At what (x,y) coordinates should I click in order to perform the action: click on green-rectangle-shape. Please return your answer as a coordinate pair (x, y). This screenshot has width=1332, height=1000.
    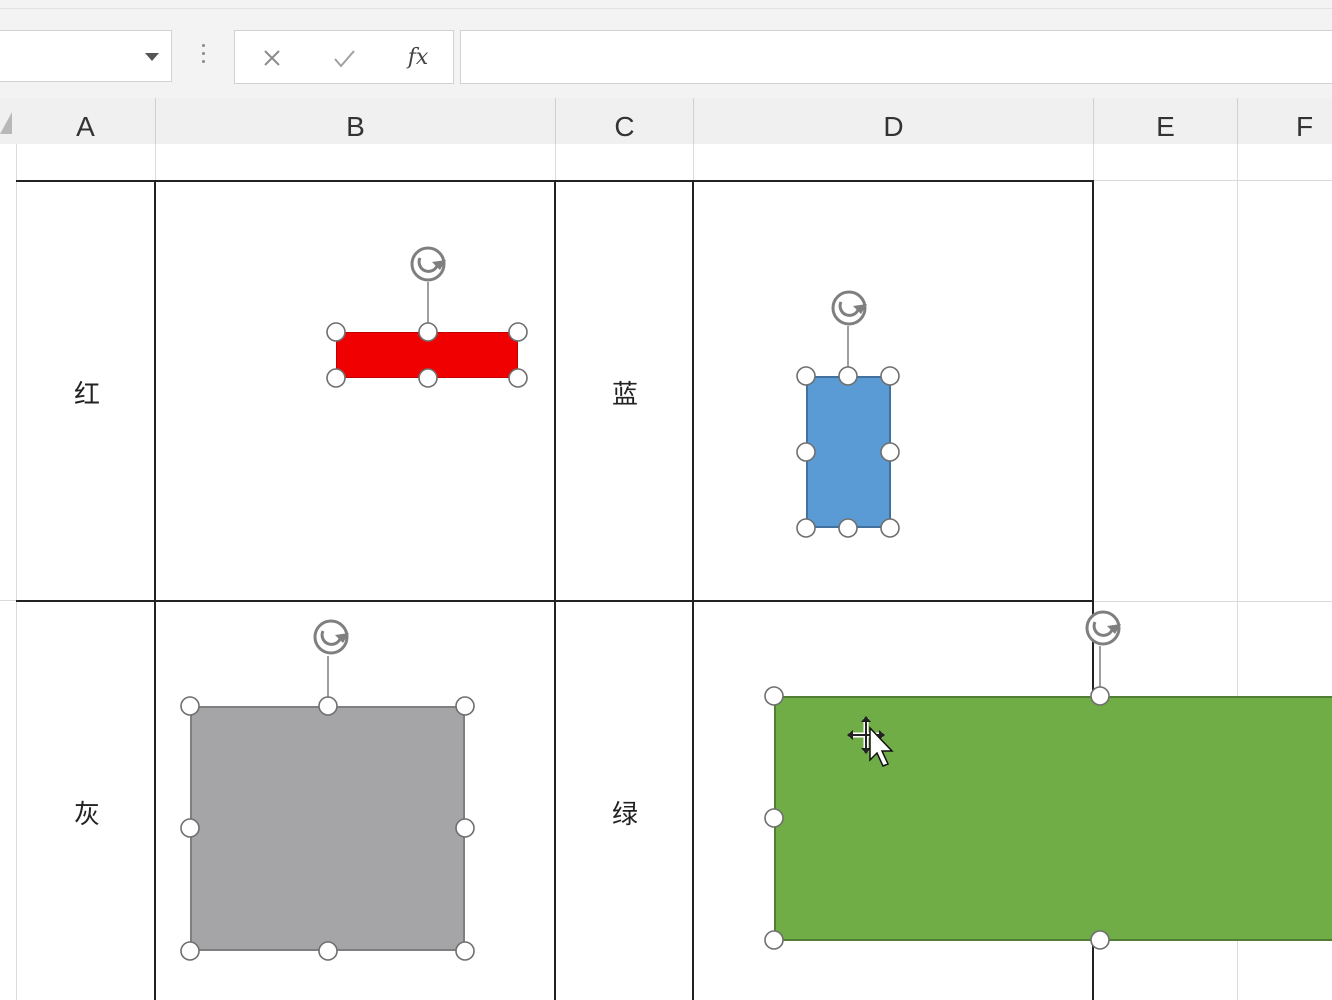
    Looking at the image, I should click on (1053, 818).